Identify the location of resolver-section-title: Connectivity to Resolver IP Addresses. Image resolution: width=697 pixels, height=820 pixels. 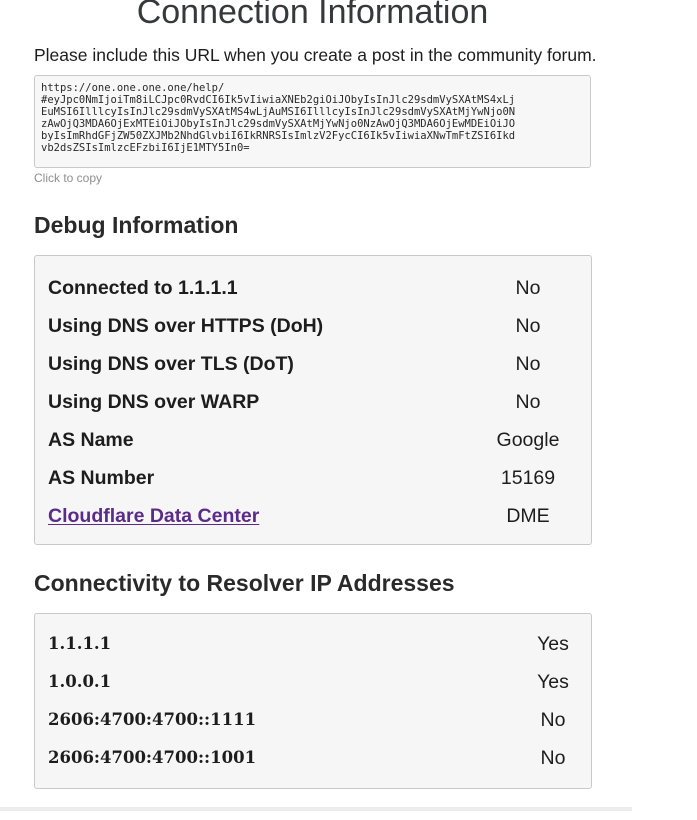
(244, 583).